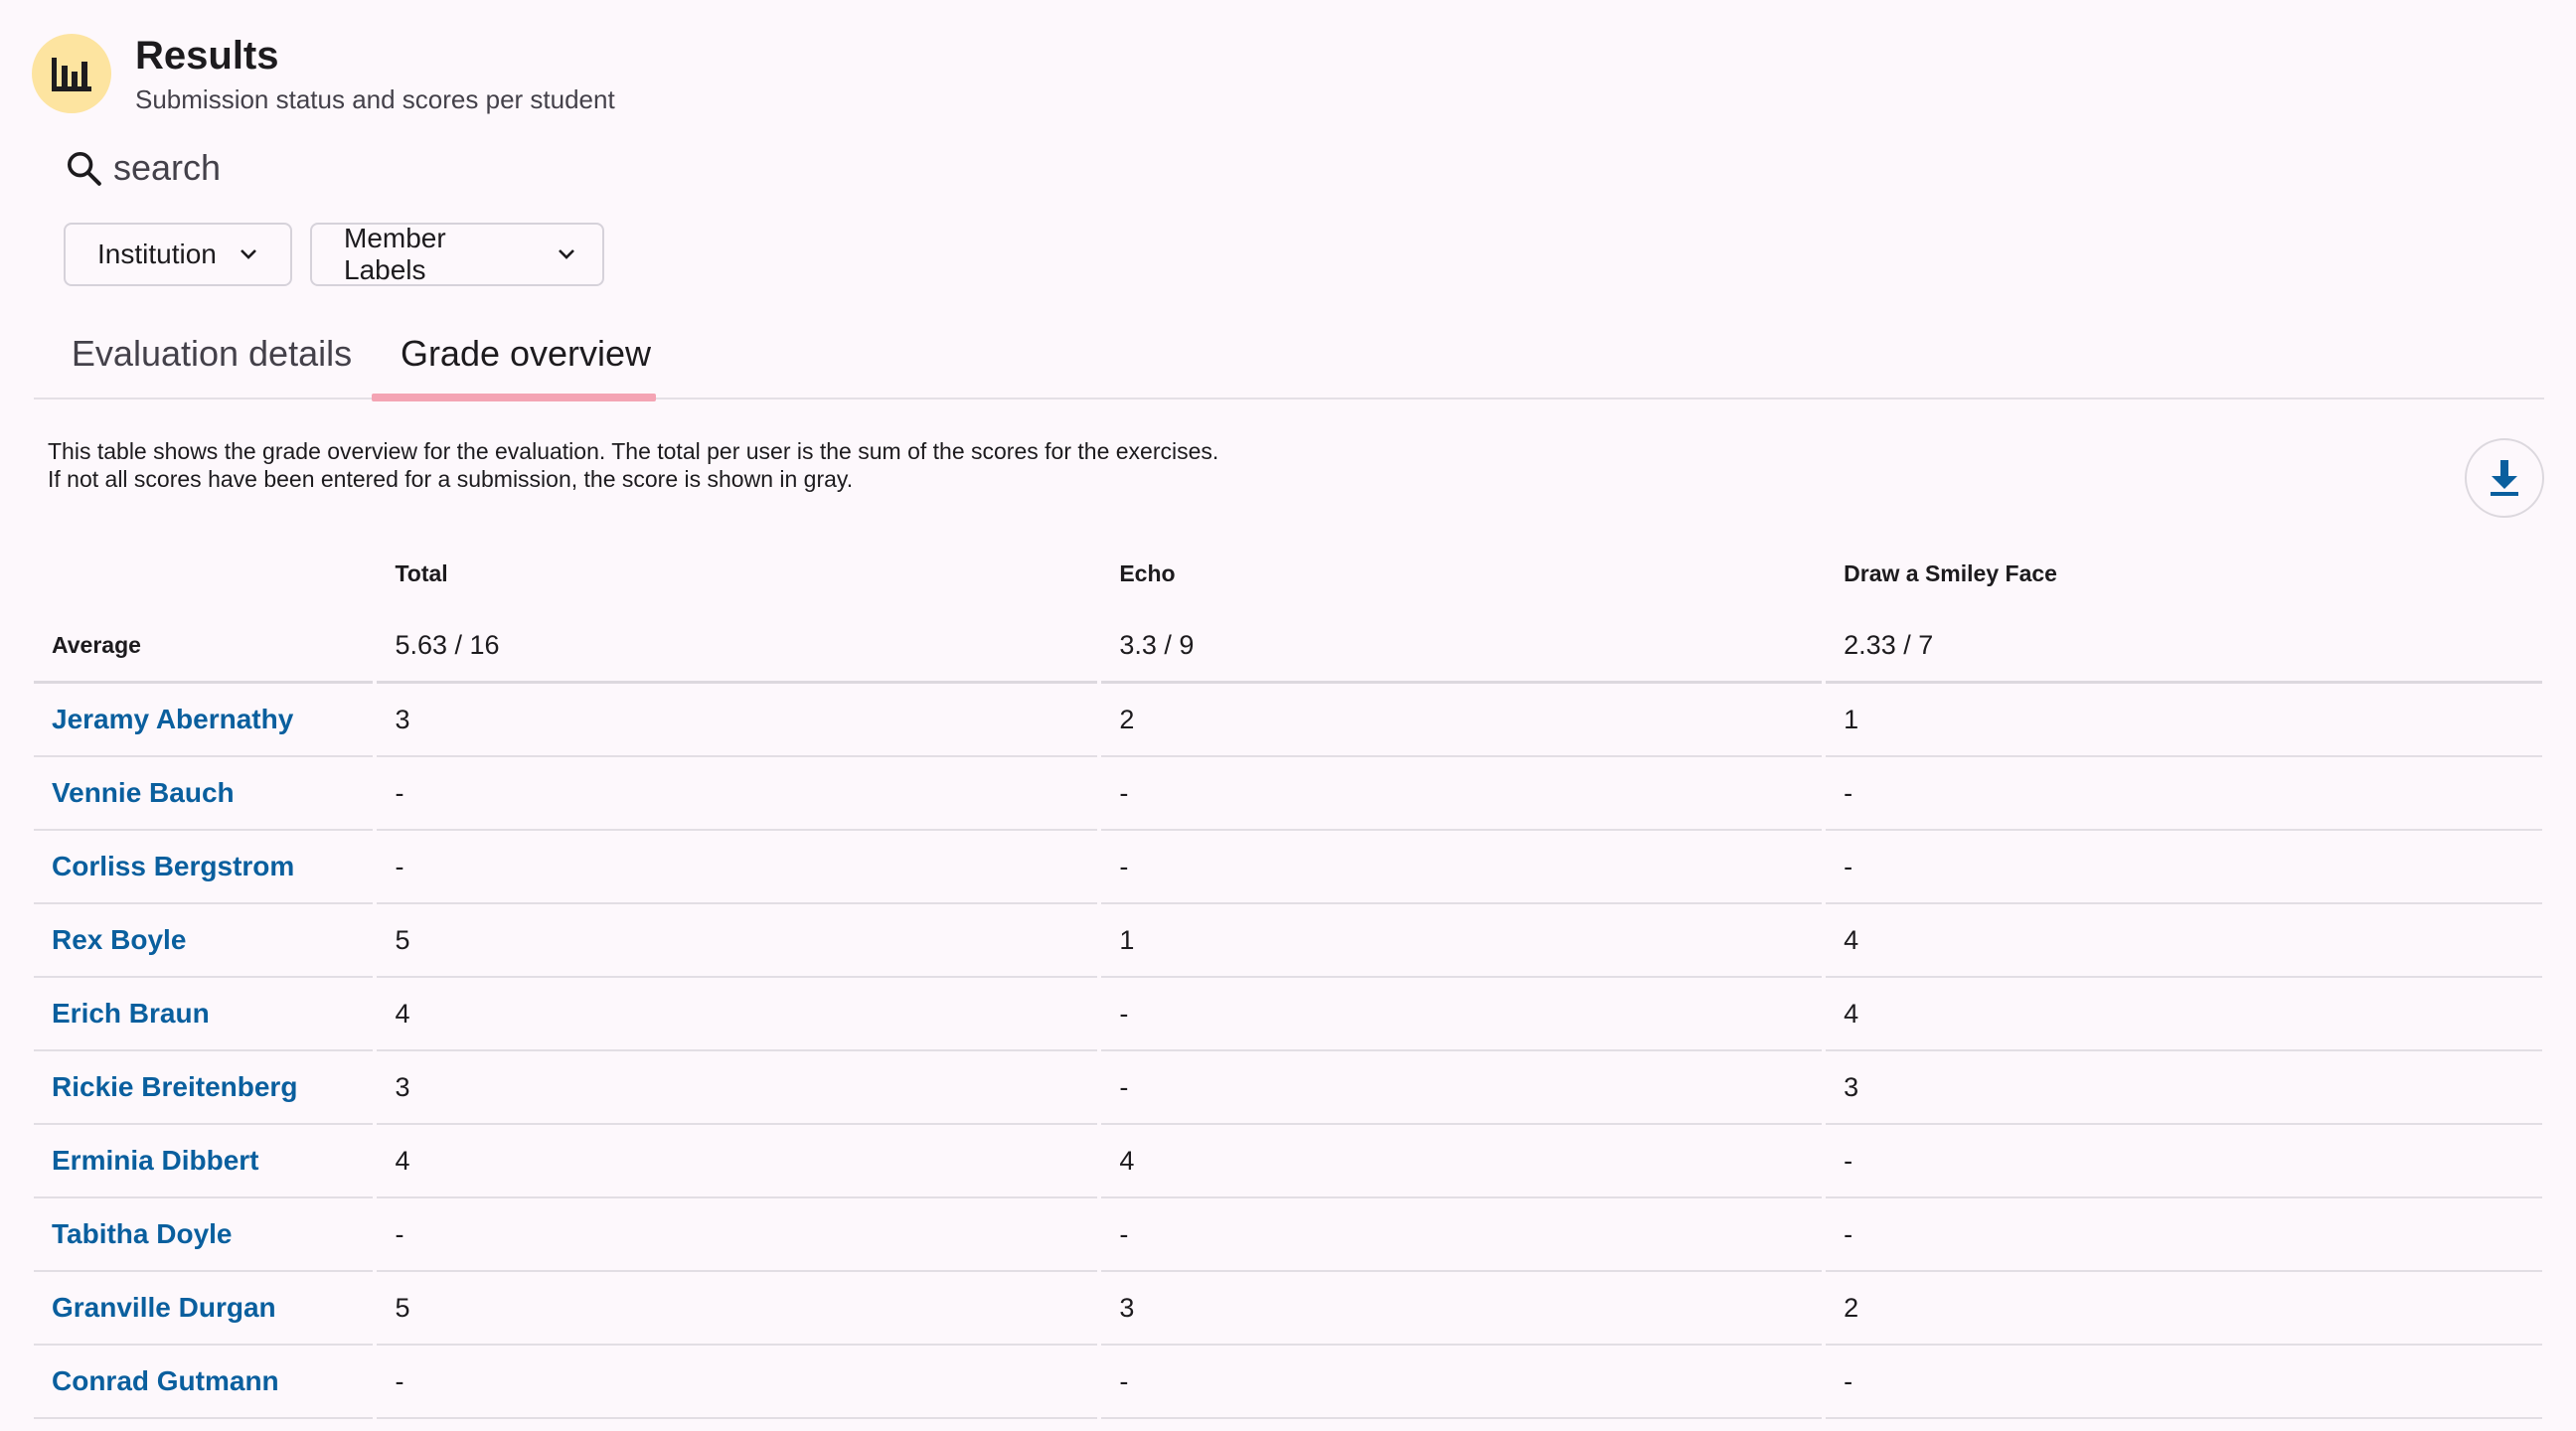 The image size is (2576, 1431). Describe the element at coordinates (157, 253) in the screenshot. I see `institution-filter-label: Institution` at that location.